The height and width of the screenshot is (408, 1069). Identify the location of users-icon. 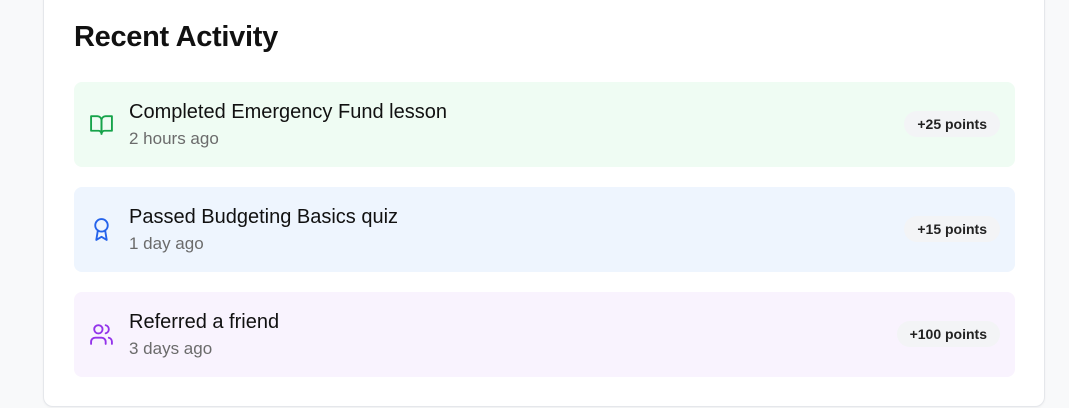
(101, 334).